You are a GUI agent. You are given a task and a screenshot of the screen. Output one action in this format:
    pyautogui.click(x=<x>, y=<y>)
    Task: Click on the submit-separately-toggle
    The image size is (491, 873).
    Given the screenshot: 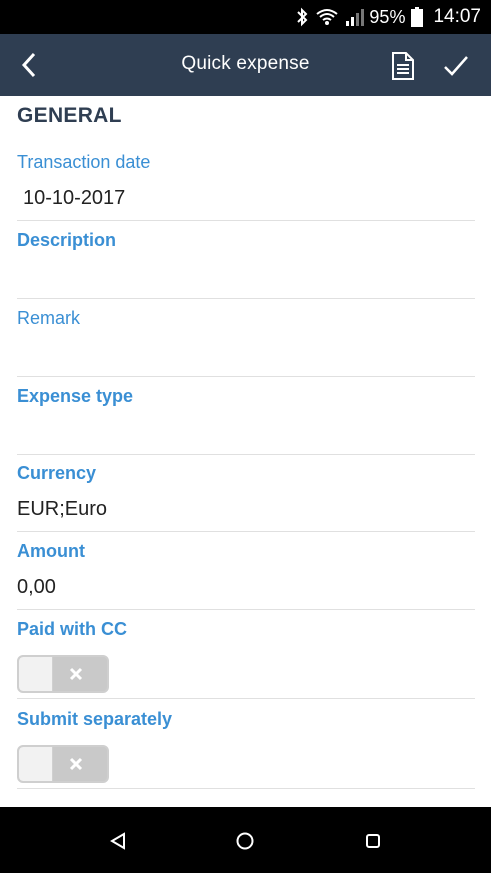 What is the action you would take?
    pyautogui.click(x=63, y=764)
    